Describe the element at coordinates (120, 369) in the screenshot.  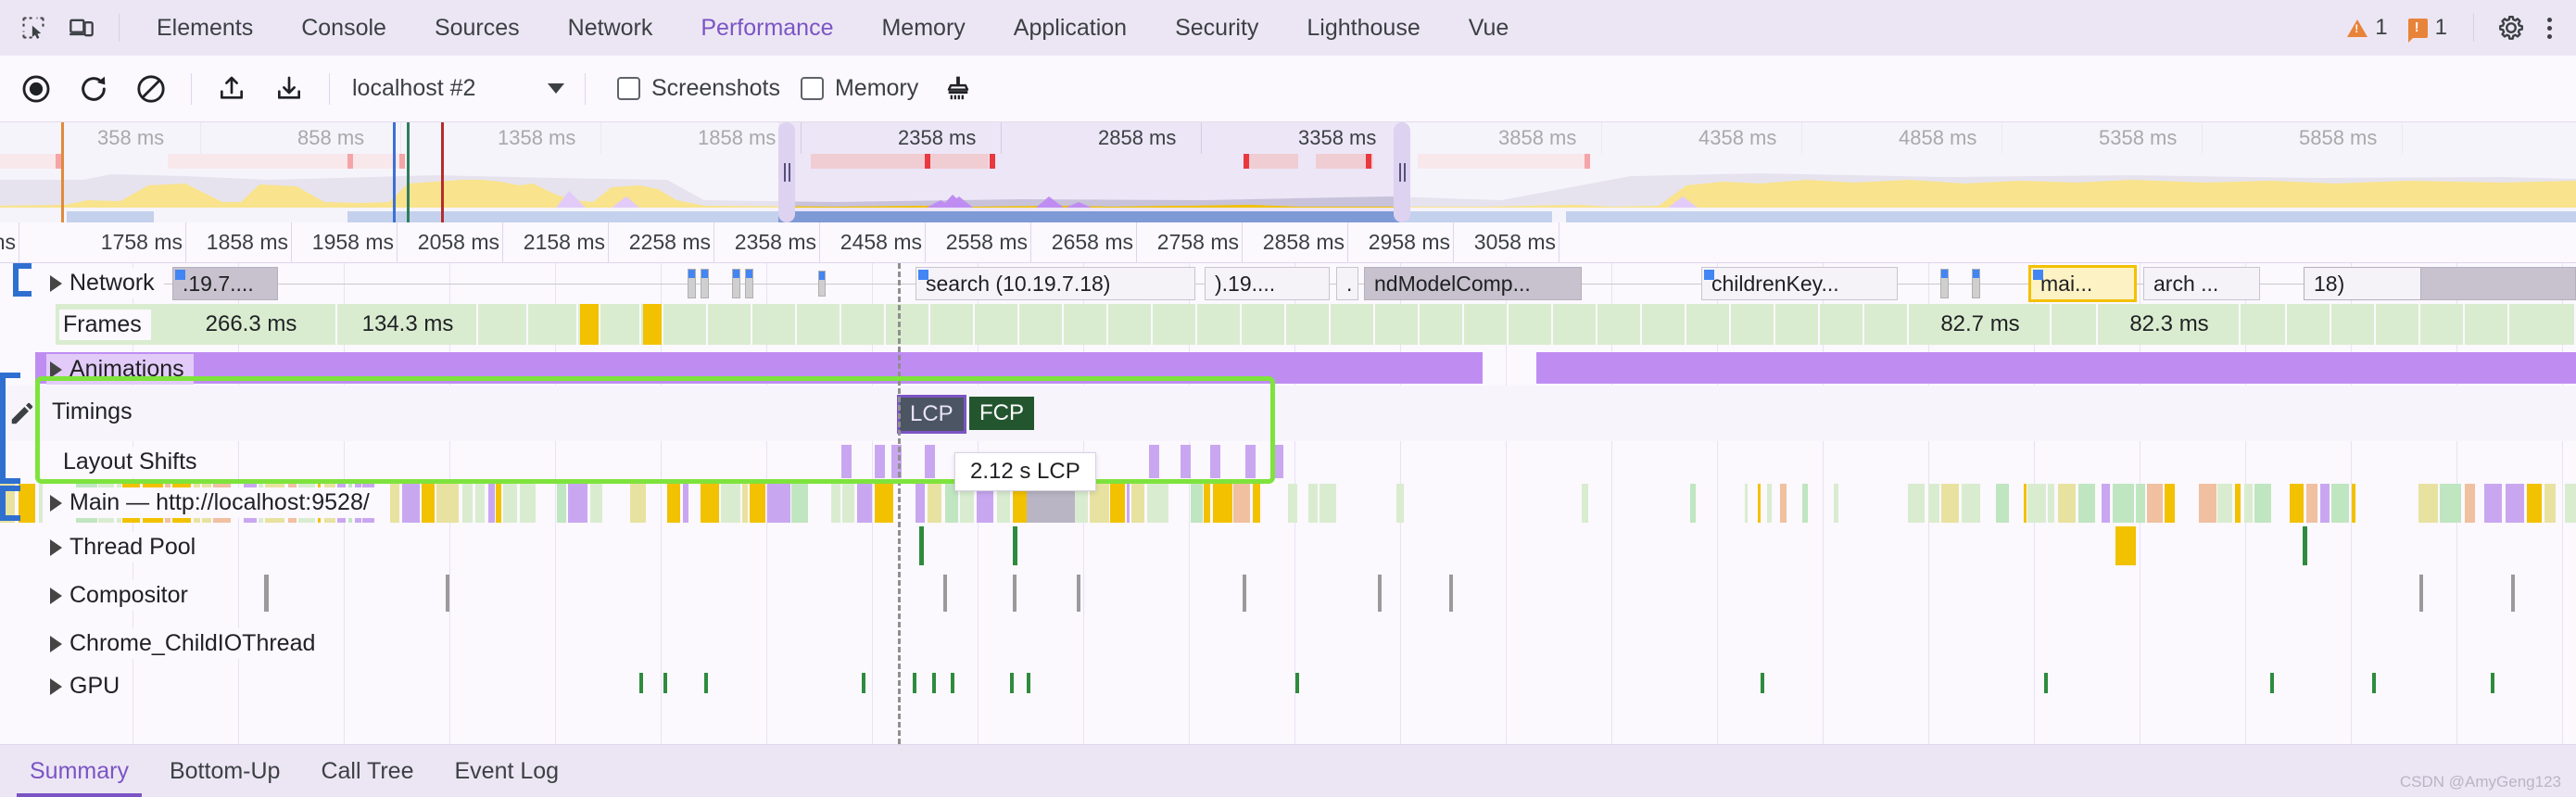
I see `track-animations-title: Animations` at that location.